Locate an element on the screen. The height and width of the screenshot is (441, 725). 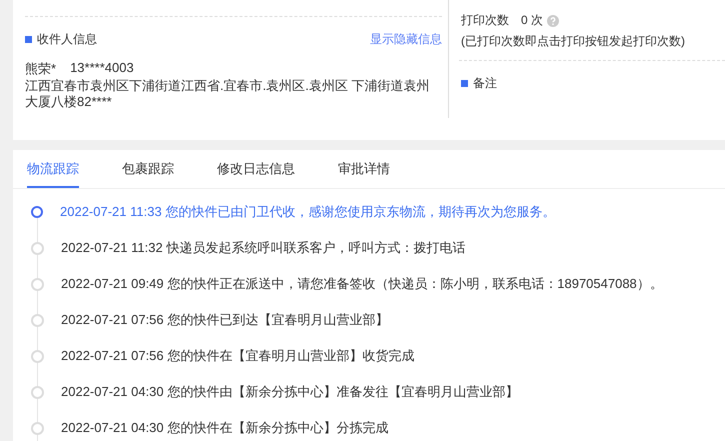
section-title: 备注 is located at coordinates (485, 83).